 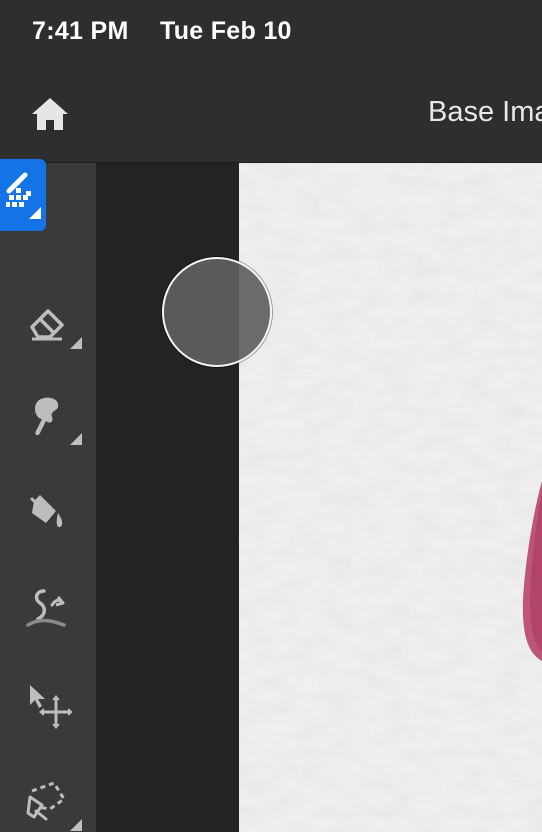 I want to click on status-date: Tue Feb 10, so click(x=226, y=31).